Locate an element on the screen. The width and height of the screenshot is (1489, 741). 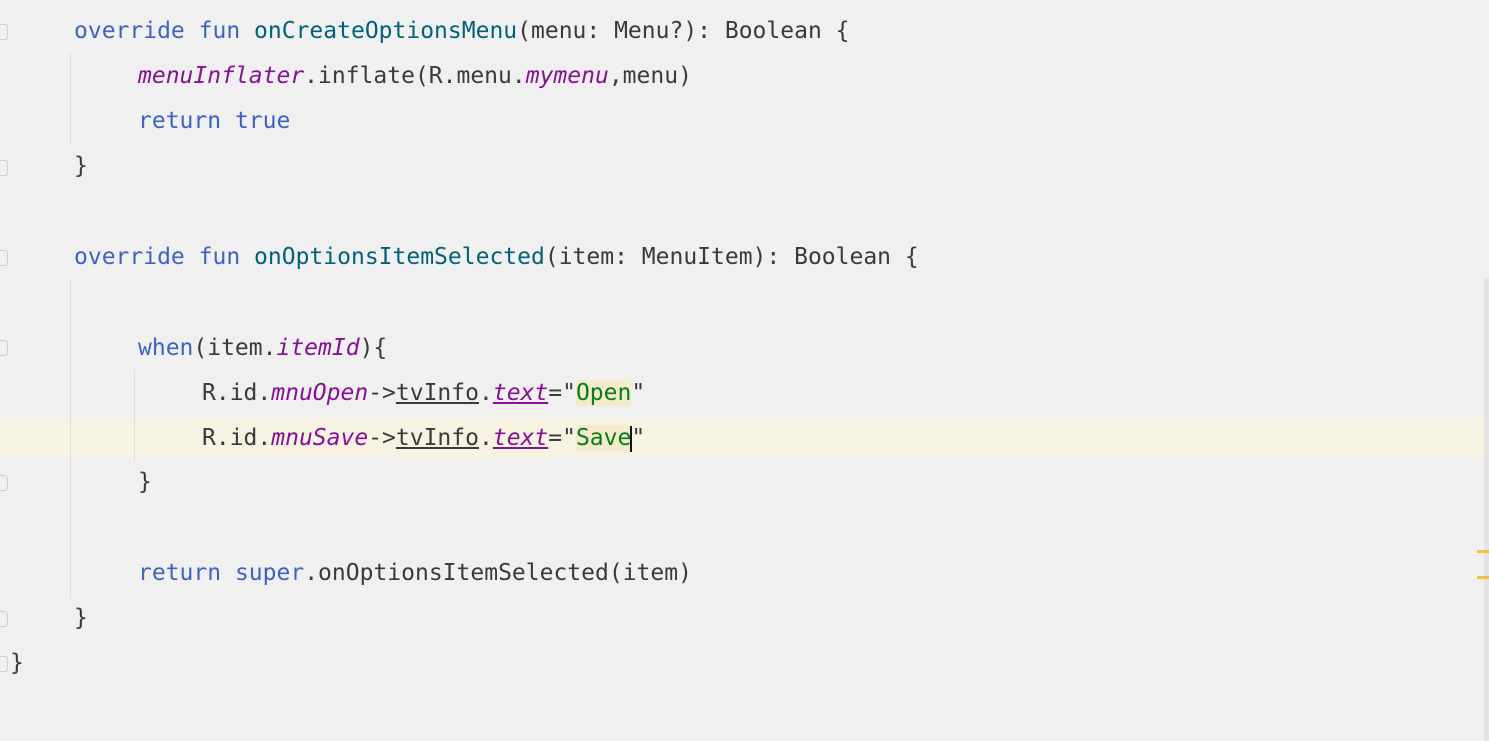
code-line: return super.onOptionsItemSelected(item) is located at coordinates (415, 573).